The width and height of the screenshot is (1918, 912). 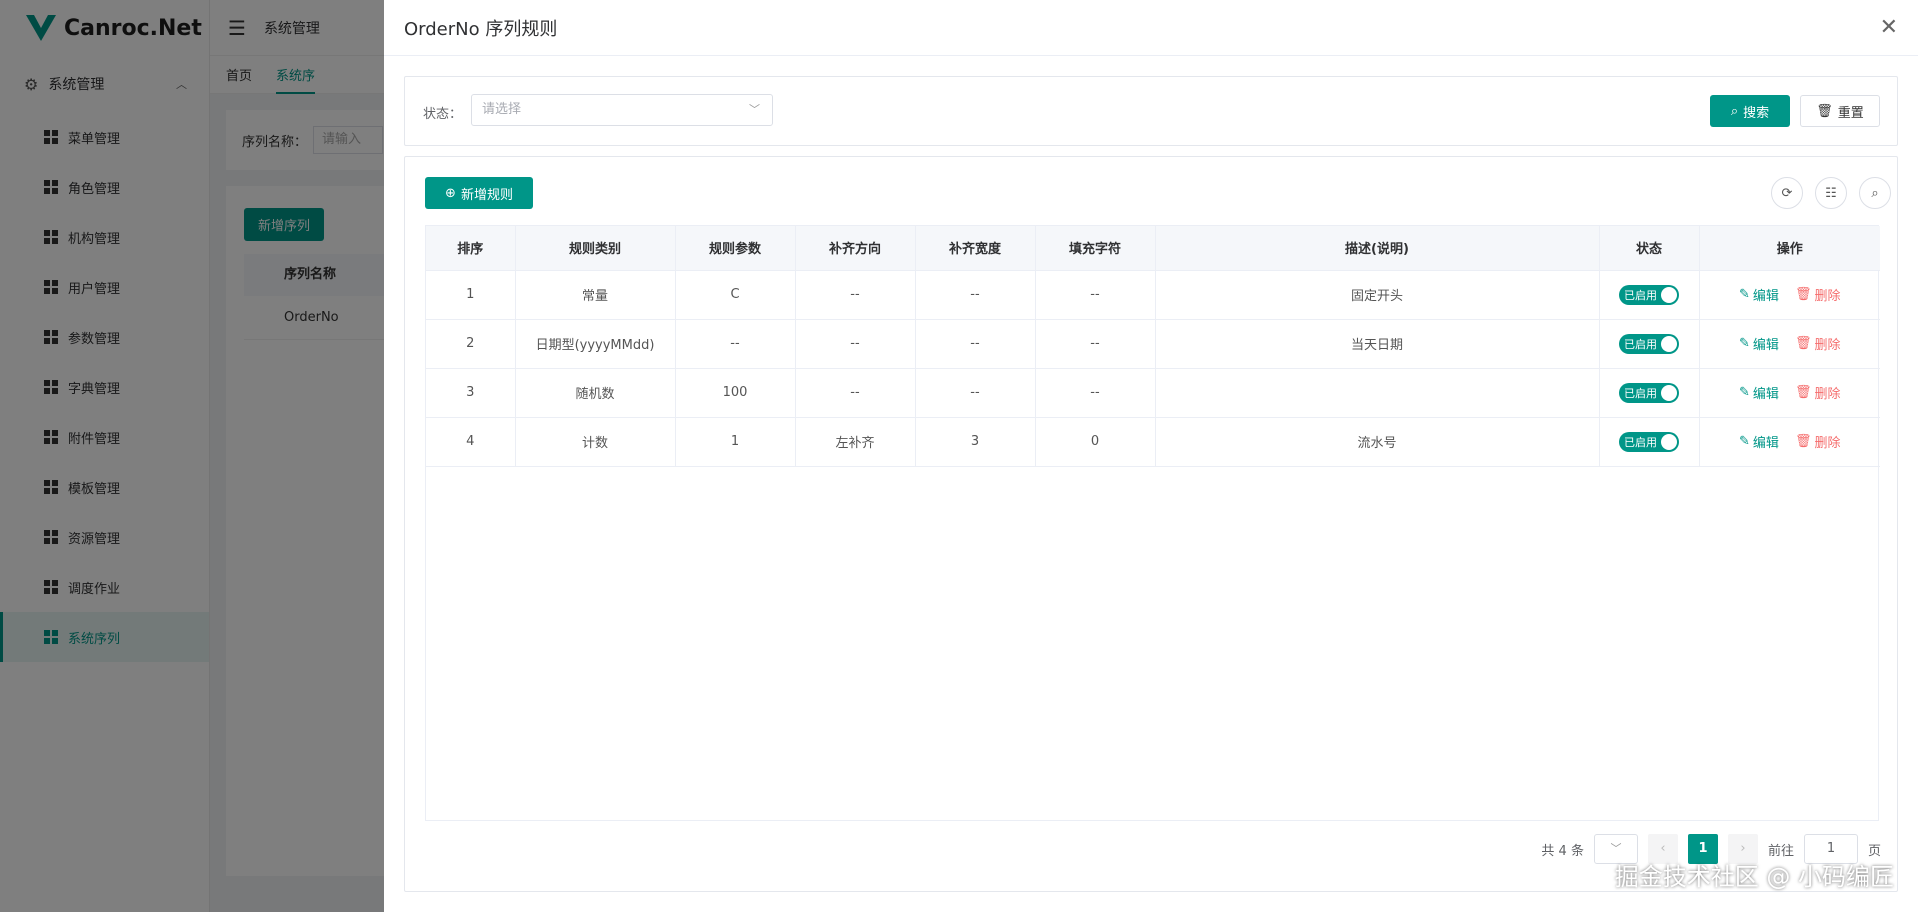 What do you see at coordinates (1377, 344) in the screenshot?
I see `cell-desc: 当天日期` at bounding box center [1377, 344].